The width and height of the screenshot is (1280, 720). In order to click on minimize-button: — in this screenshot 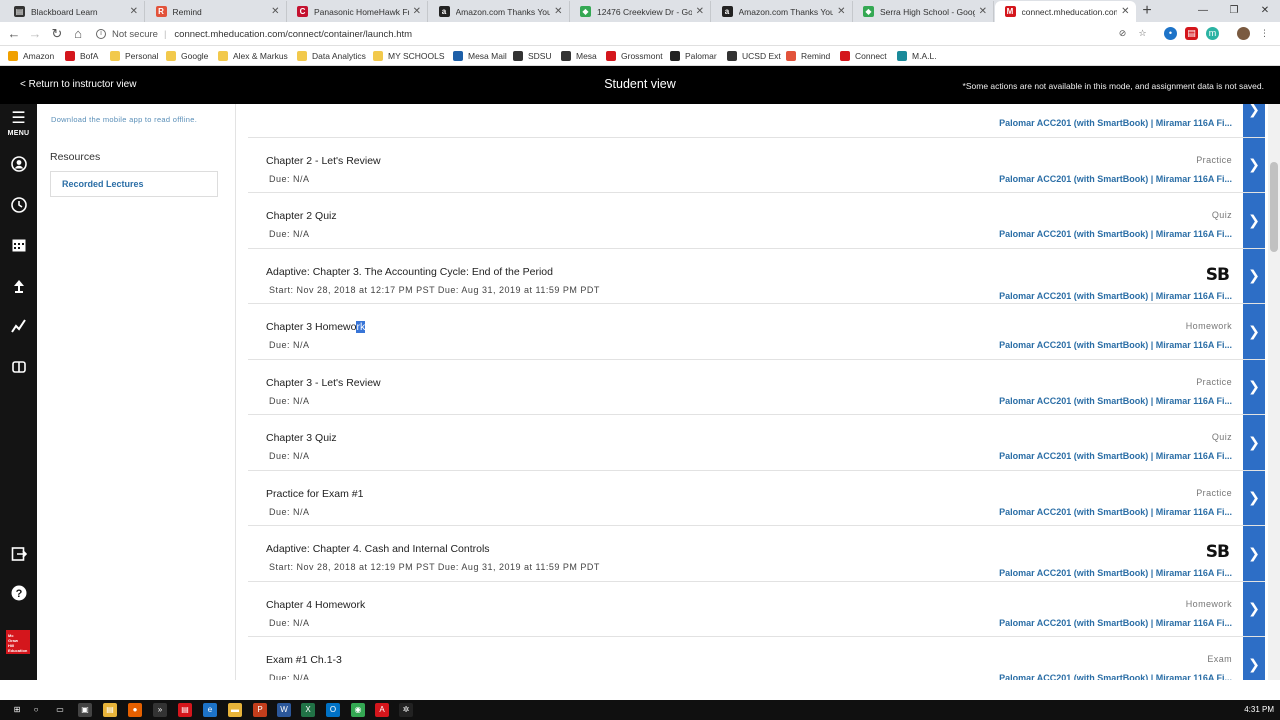, I will do `click(1203, 11)`.